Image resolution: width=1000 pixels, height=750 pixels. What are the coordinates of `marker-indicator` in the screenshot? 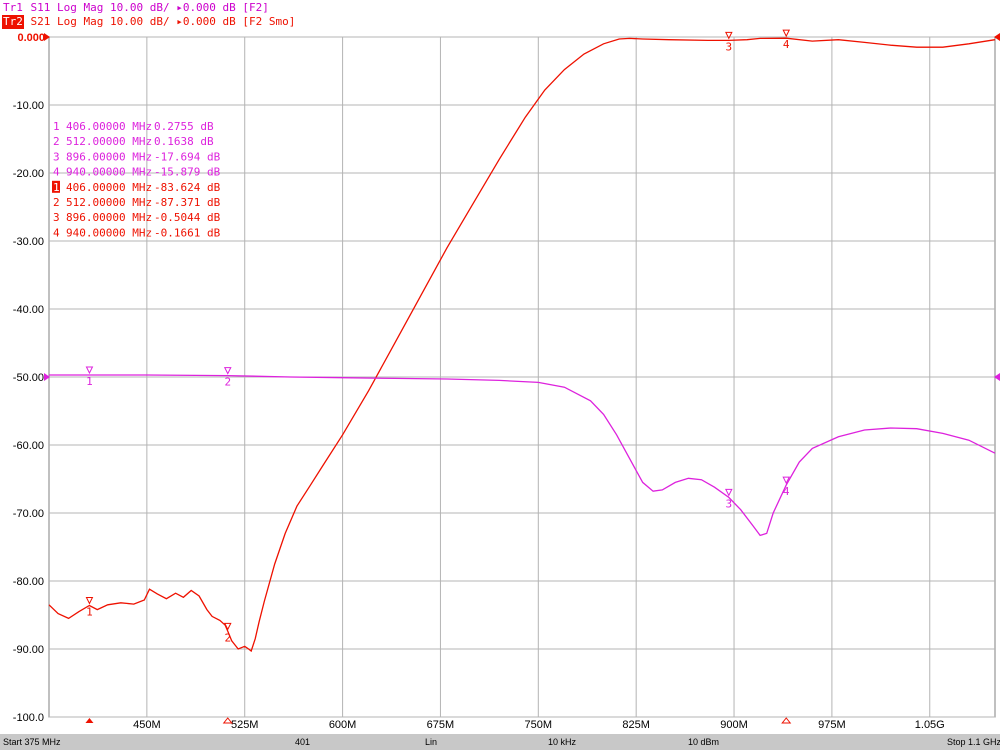 It's located at (786, 720).